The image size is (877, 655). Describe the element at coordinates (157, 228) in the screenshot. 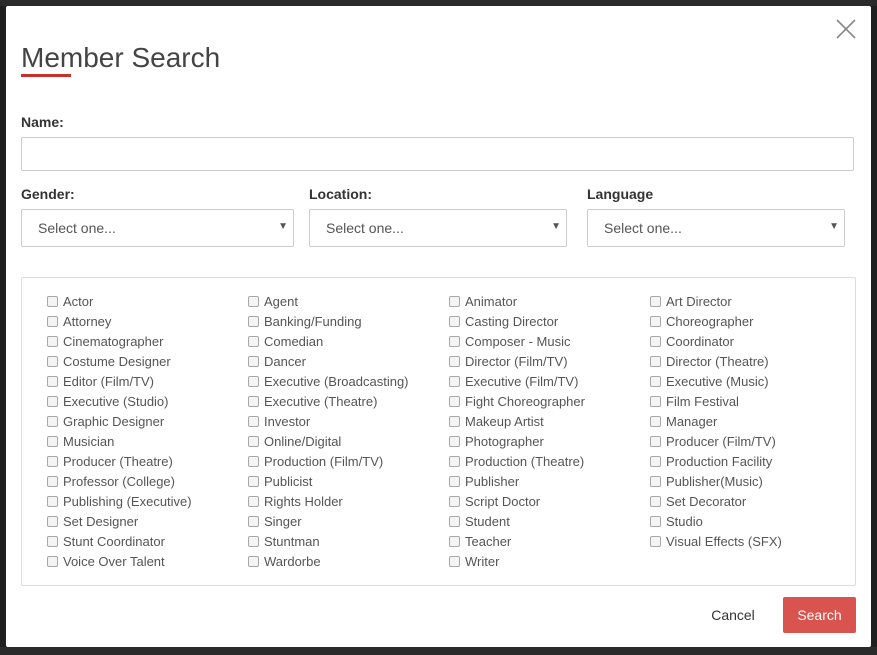

I see `gender-select: Select one... ▼` at that location.